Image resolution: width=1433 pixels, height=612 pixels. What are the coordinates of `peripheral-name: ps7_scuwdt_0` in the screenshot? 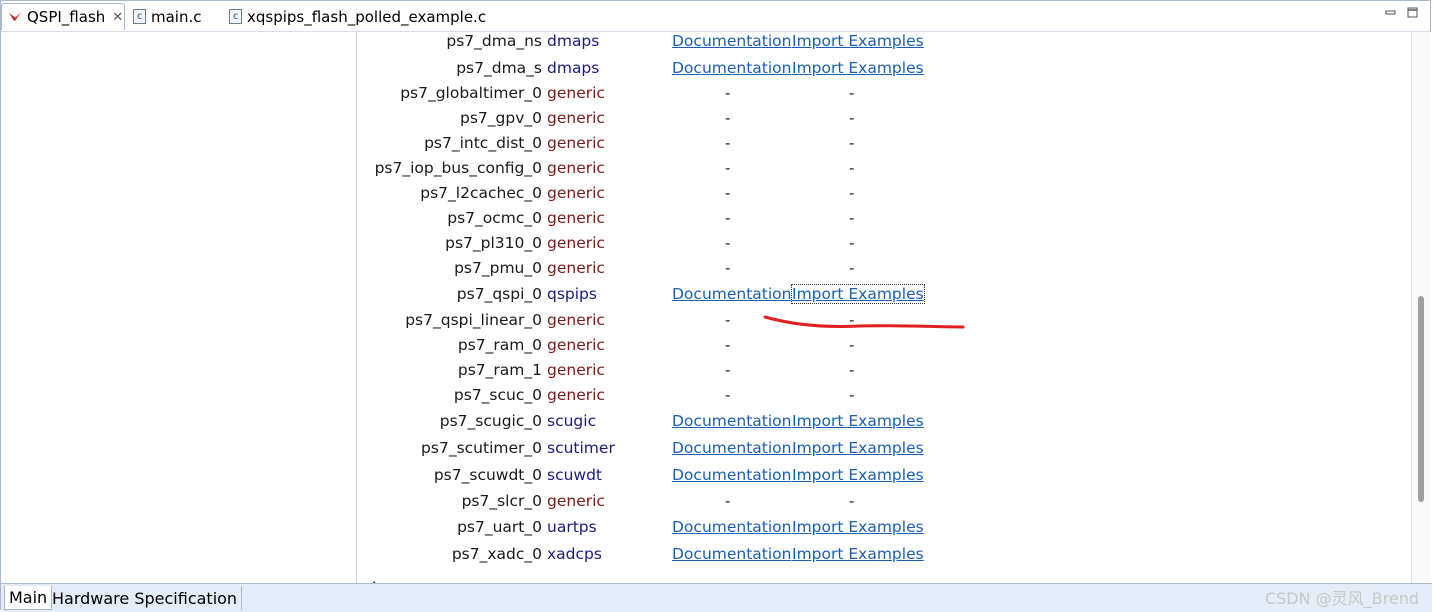 It's located at (487, 475).